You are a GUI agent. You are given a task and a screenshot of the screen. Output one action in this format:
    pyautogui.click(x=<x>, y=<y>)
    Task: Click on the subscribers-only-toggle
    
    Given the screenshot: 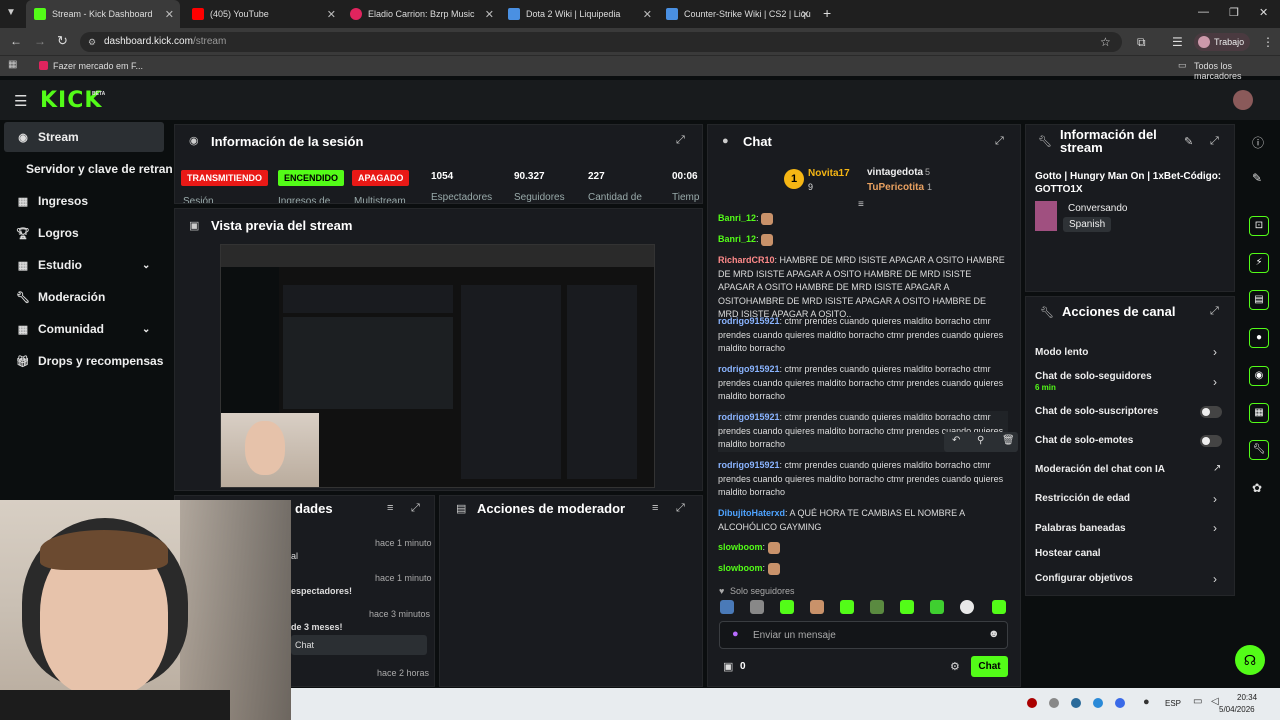 What is the action you would take?
    pyautogui.click(x=1211, y=412)
    